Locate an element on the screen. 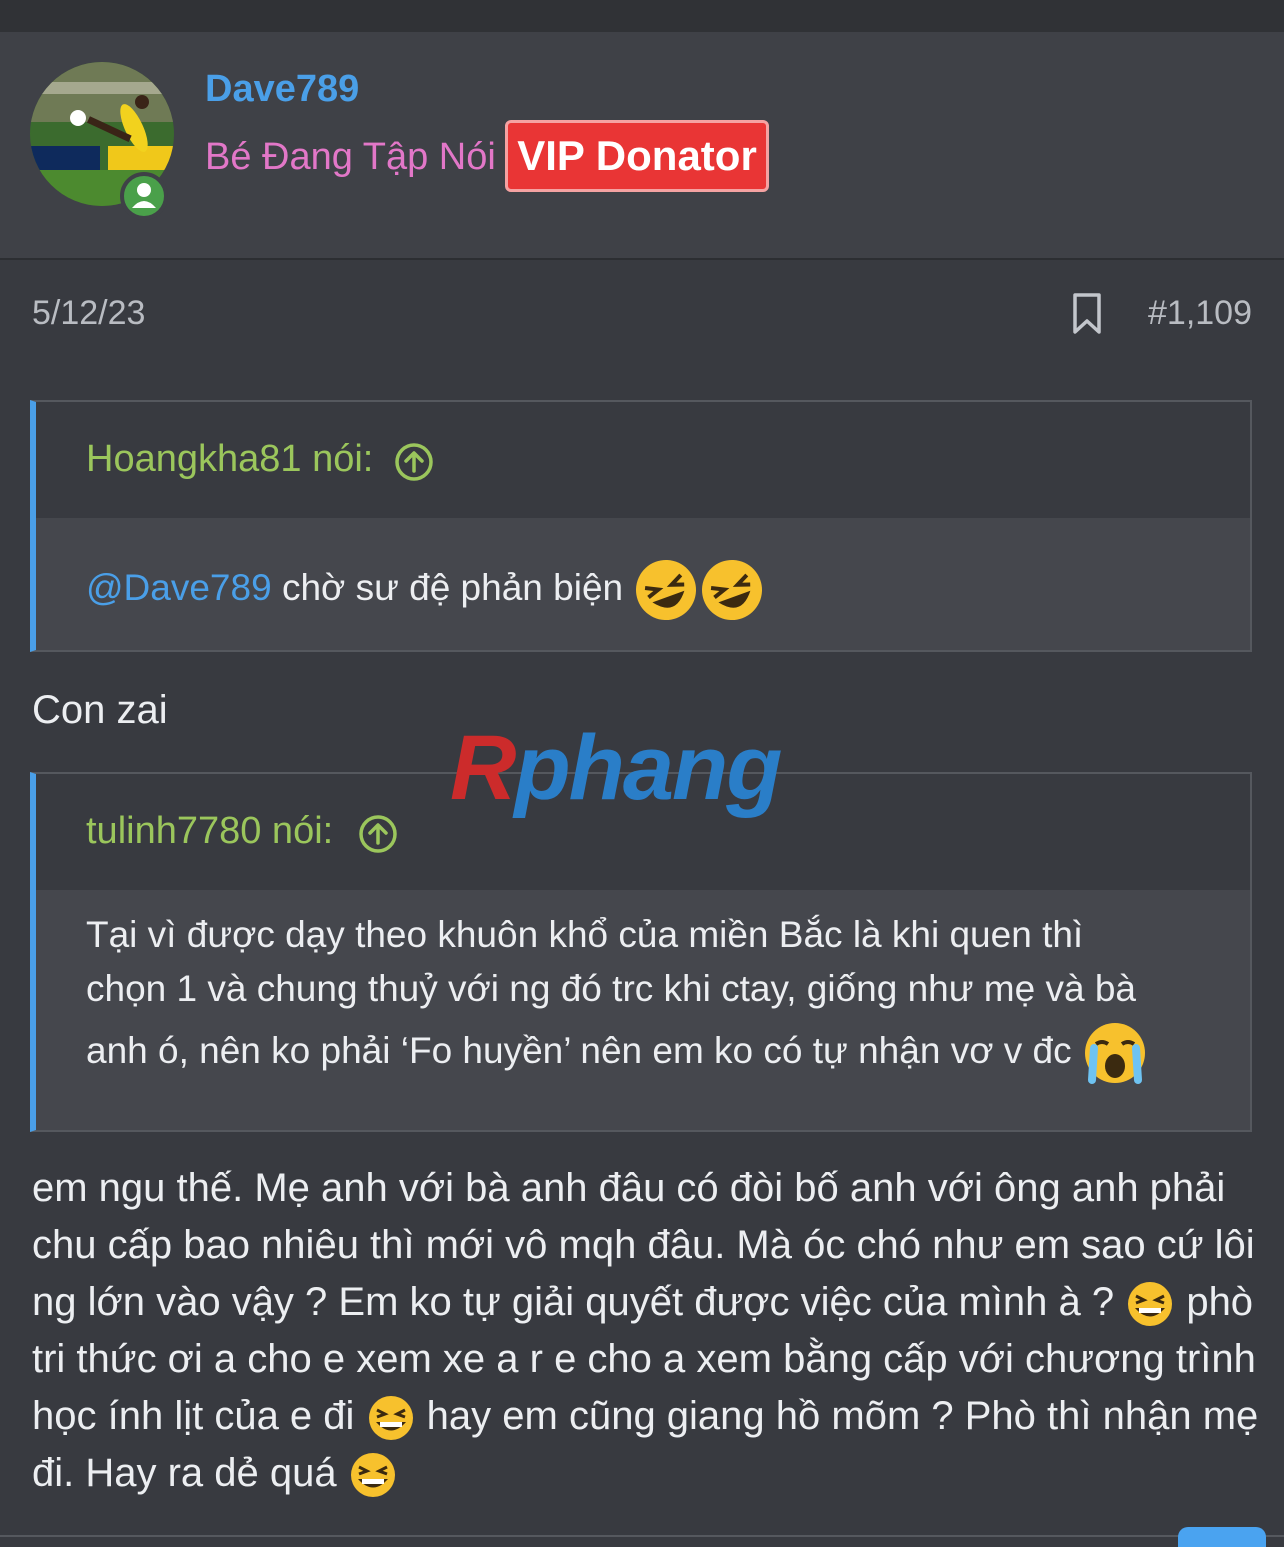  crying-face-emoji-icon is located at coordinates (1114, 1054).